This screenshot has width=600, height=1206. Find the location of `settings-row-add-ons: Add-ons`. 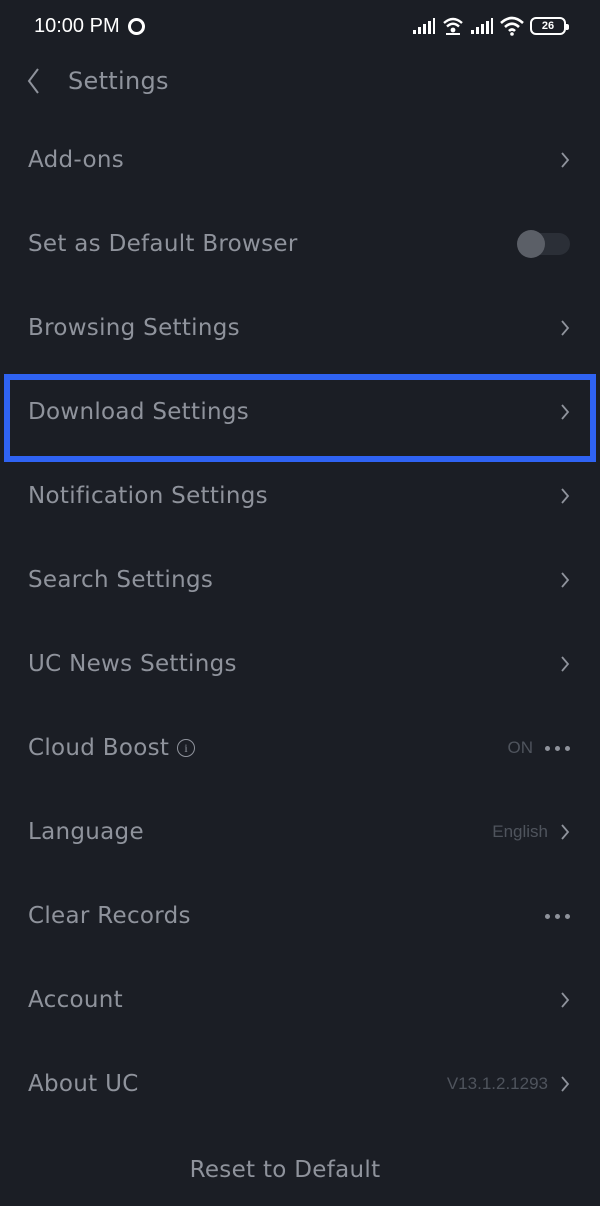

settings-row-add-ons: Add-ons is located at coordinates (300, 160).